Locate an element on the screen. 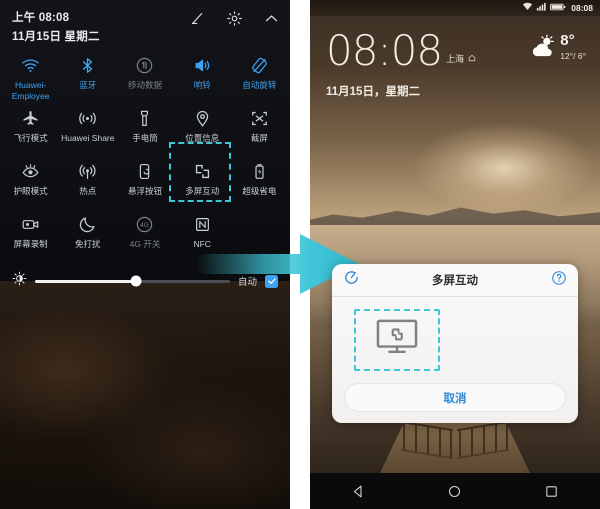 The height and width of the screenshot is (509, 600). qs-label: 蓝牙 is located at coordinates (88, 85).